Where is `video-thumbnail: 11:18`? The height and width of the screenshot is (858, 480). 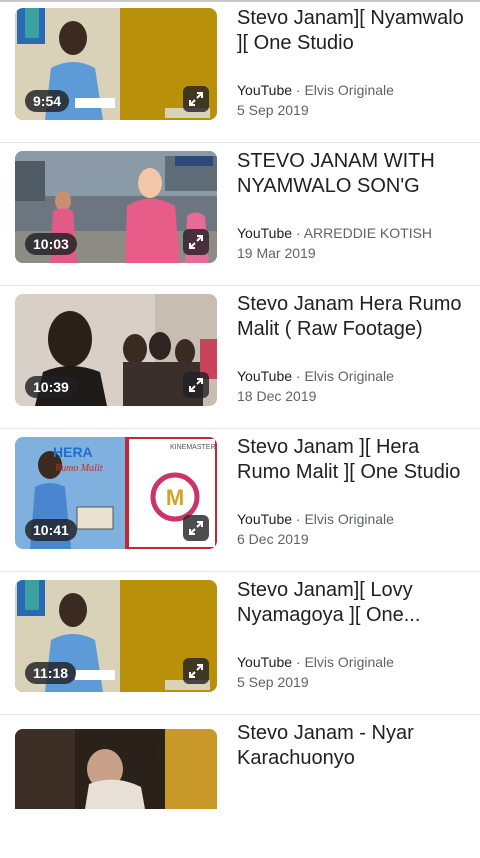
video-thumbnail: 11:18 is located at coordinates (116, 636).